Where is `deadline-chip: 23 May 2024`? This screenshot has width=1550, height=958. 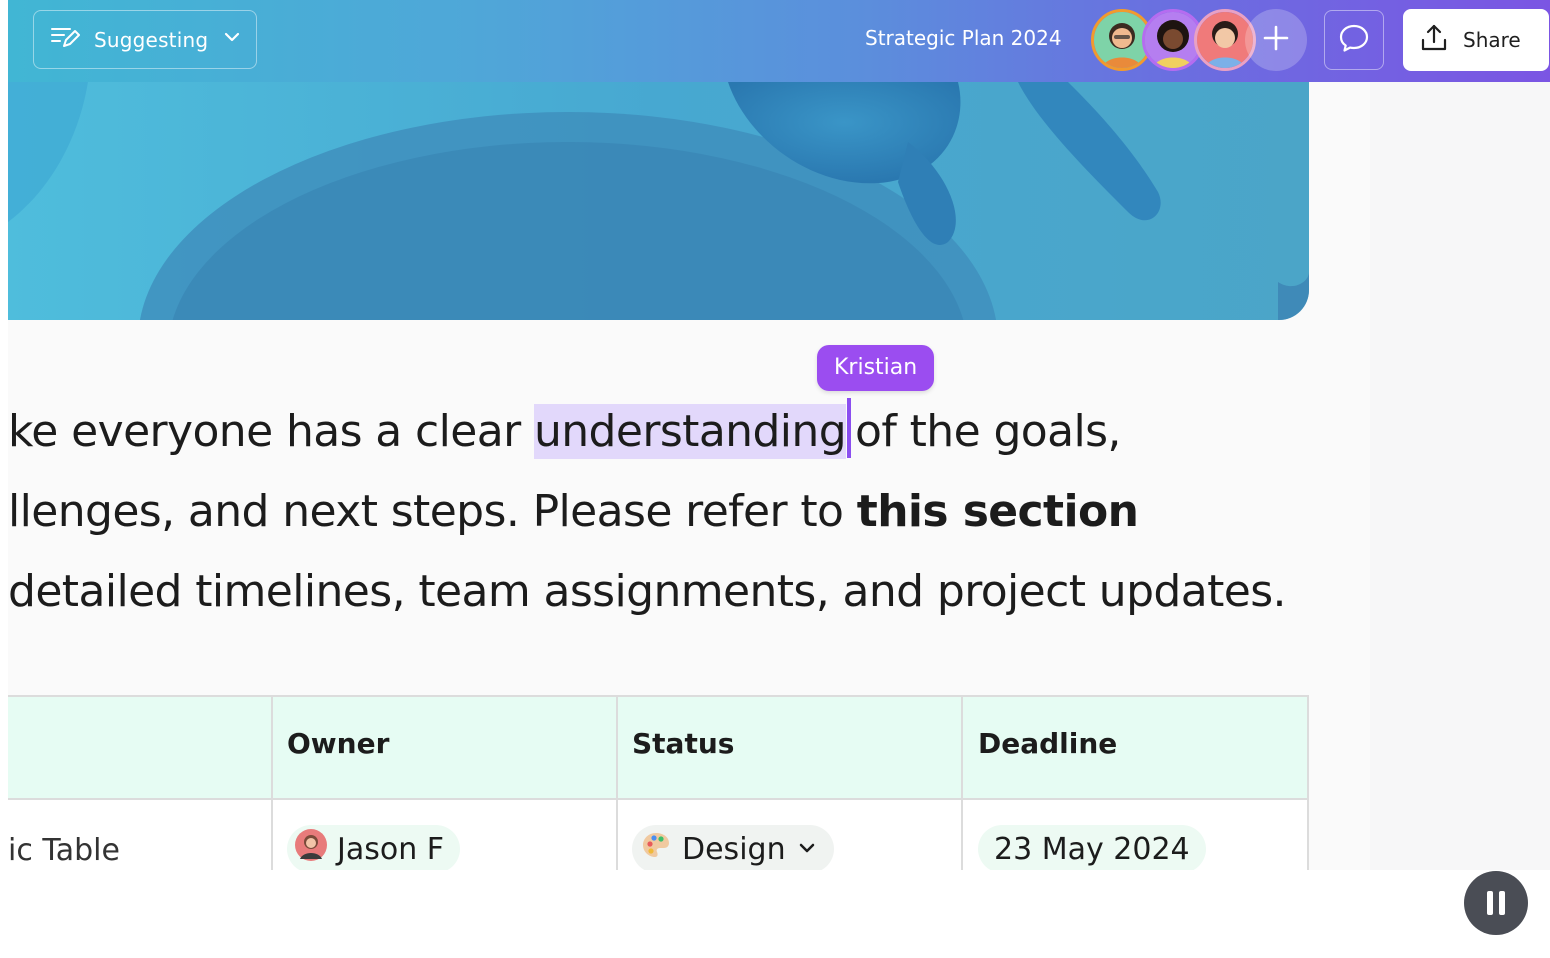
deadline-chip: 23 May 2024 is located at coordinates (1092, 847).